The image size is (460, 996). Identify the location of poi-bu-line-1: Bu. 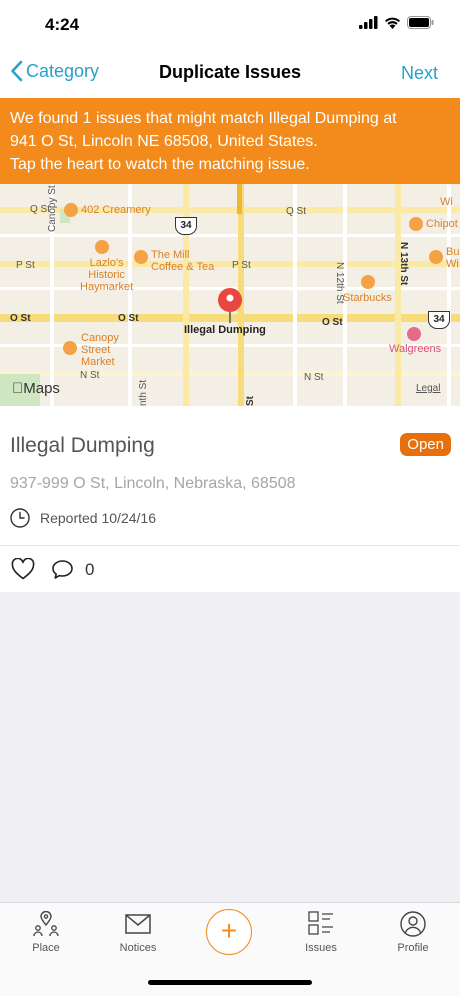
(453, 252).